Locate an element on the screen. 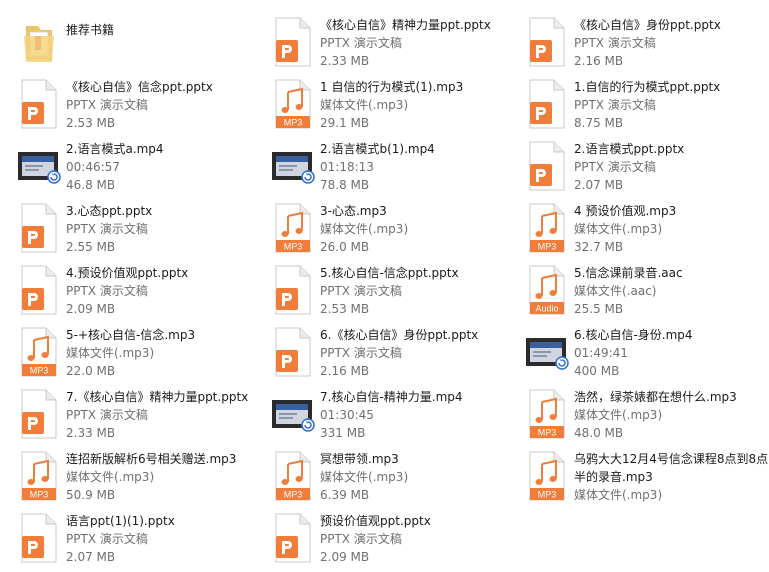  file-type: 01:30:45 is located at coordinates (347, 415).